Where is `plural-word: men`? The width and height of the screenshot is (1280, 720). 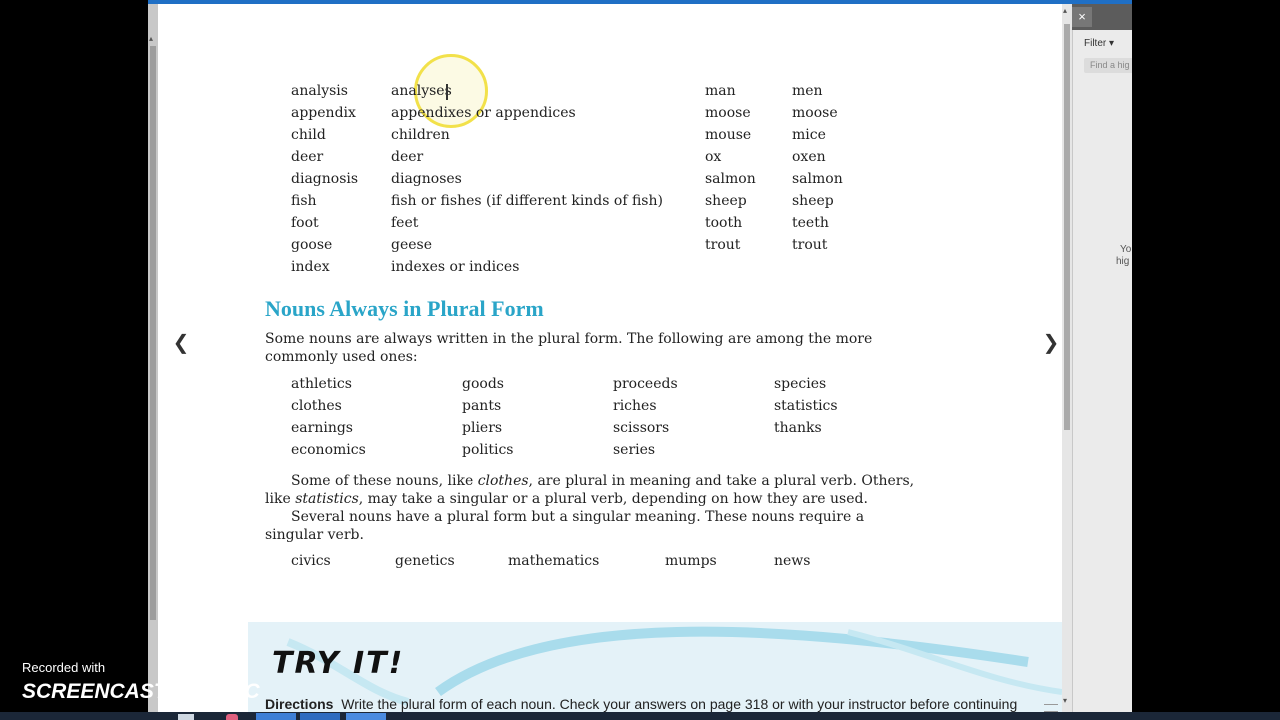 plural-word: men is located at coordinates (807, 91).